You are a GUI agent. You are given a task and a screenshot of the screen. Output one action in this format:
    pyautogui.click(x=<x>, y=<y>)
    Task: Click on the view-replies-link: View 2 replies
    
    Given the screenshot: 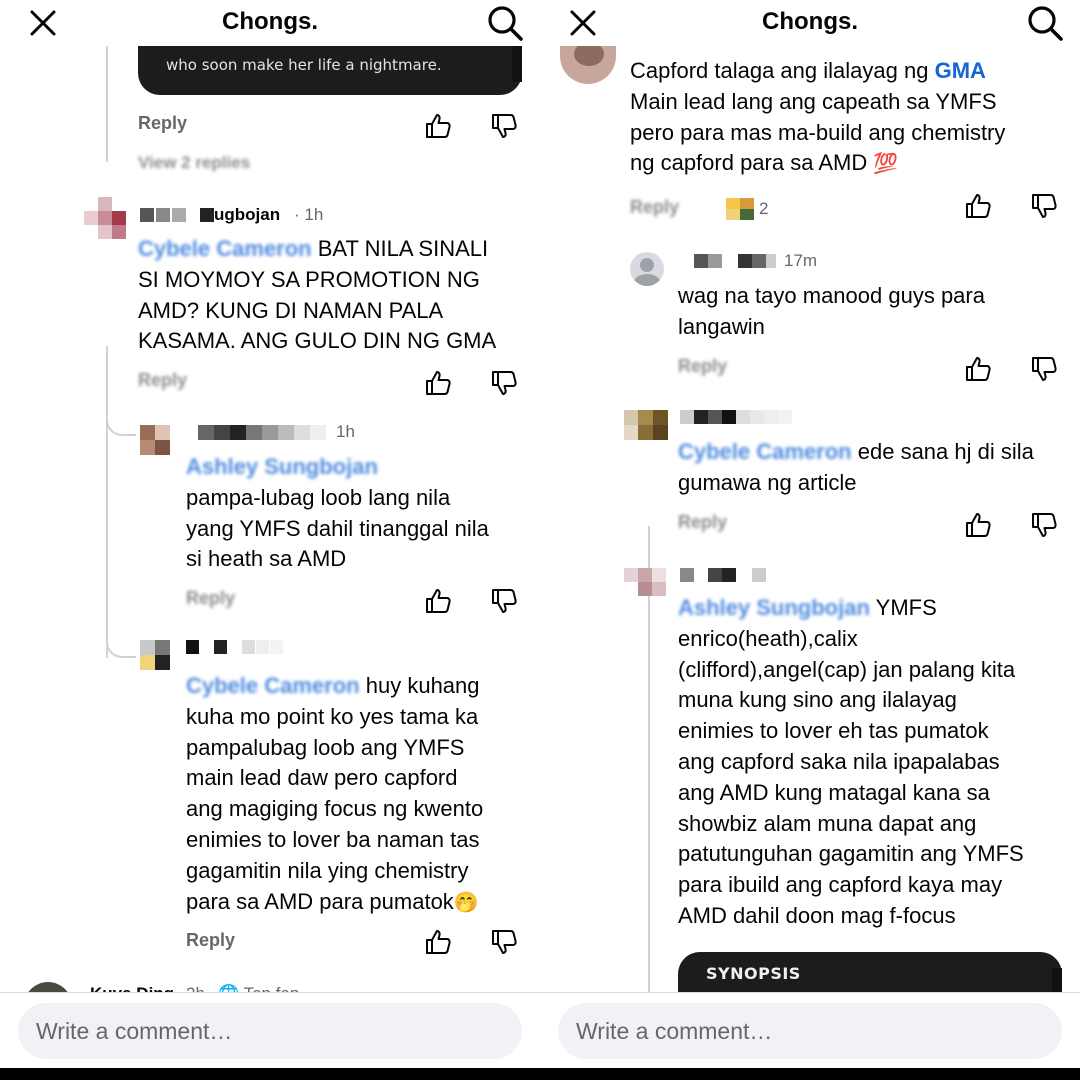 What is the action you would take?
    pyautogui.click(x=194, y=163)
    